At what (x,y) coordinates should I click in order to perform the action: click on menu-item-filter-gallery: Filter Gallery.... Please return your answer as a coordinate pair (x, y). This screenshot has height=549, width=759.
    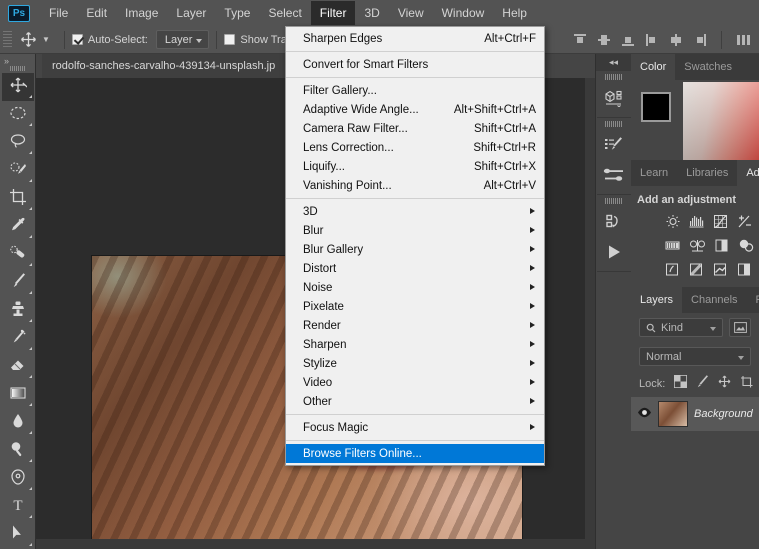
    Looking at the image, I should click on (415, 90).